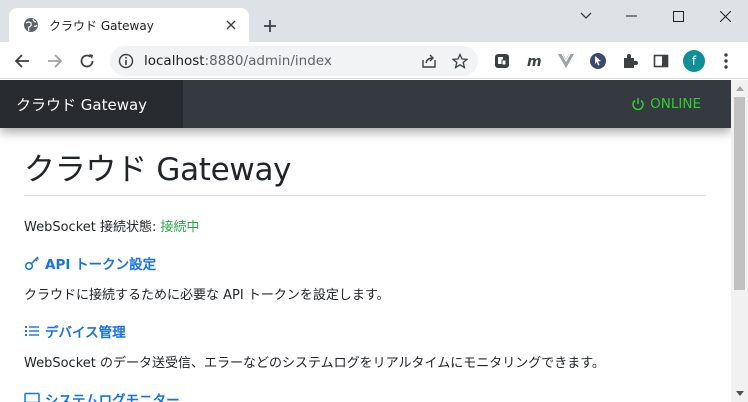 This screenshot has height=402, width=748. What do you see at coordinates (694, 61) in the screenshot?
I see `avatar: f` at bounding box center [694, 61].